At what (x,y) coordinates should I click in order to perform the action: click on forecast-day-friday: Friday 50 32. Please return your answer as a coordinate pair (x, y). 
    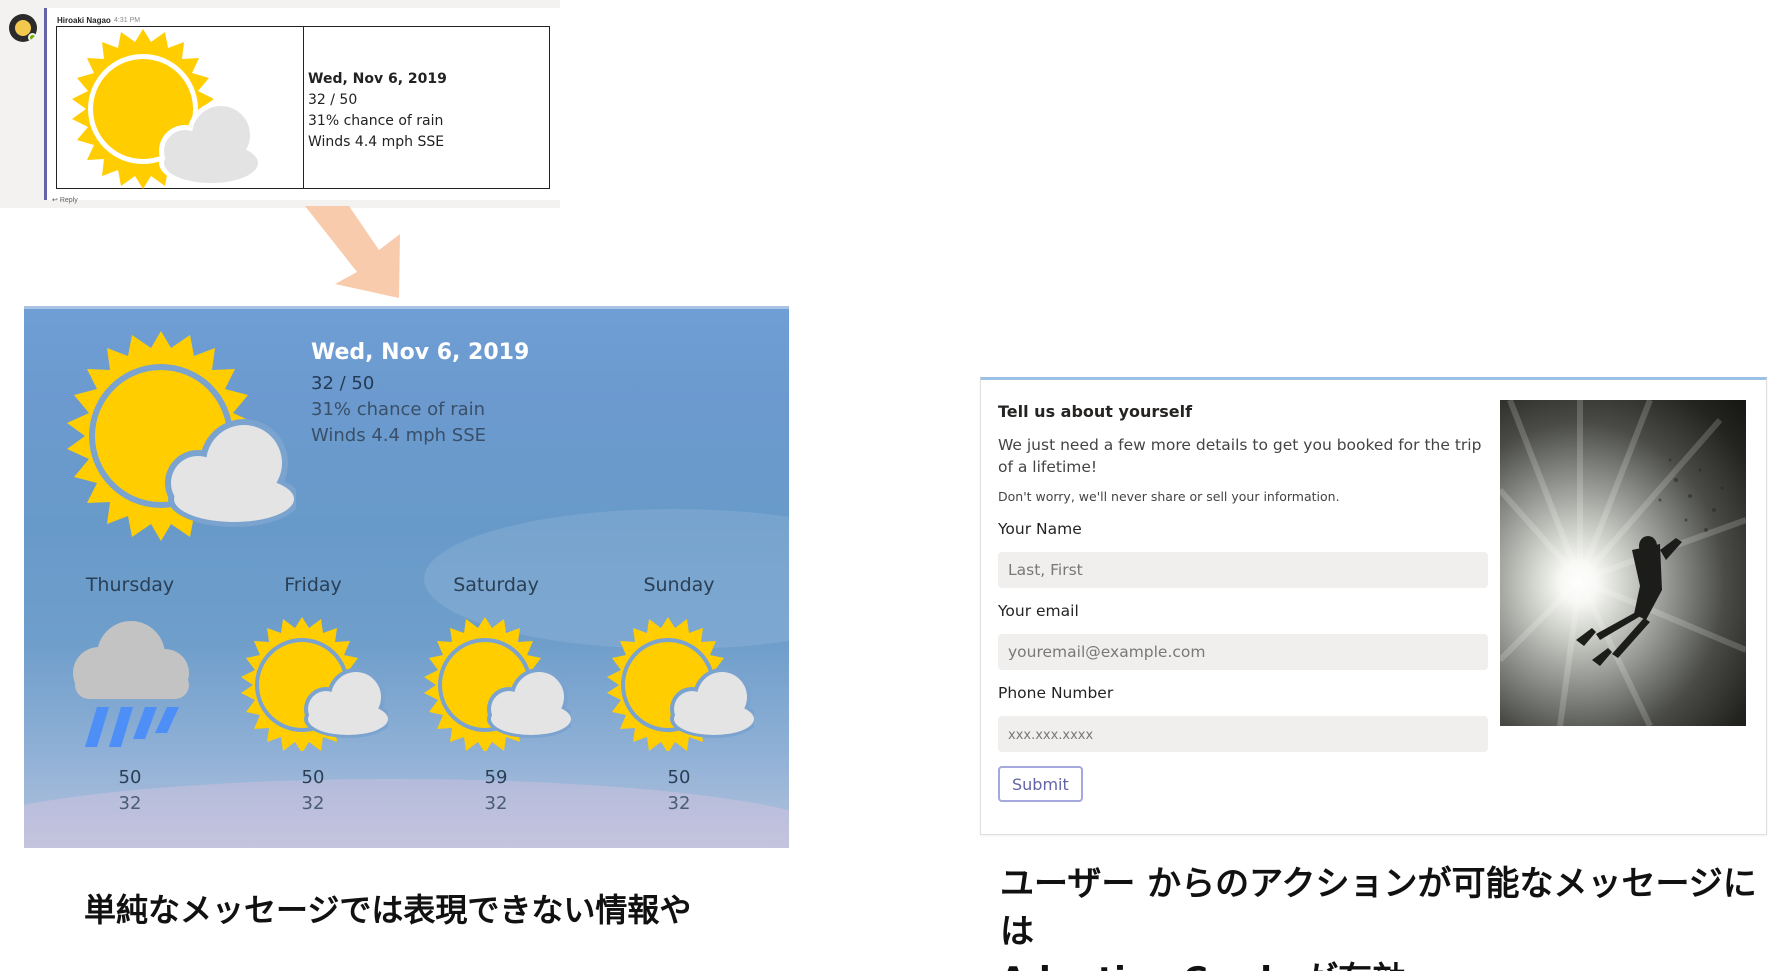
    Looking at the image, I should click on (313, 694).